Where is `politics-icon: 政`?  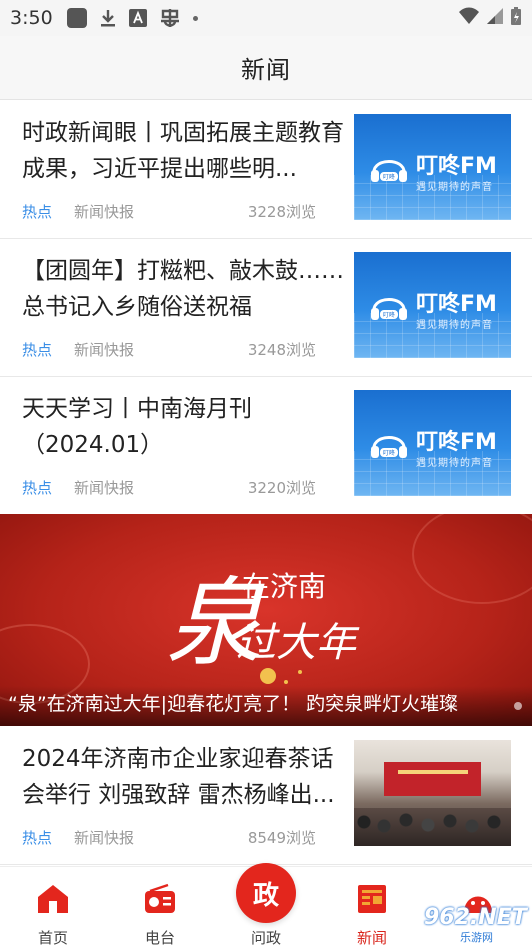
politics-icon: 政 is located at coordinates (266, 893).